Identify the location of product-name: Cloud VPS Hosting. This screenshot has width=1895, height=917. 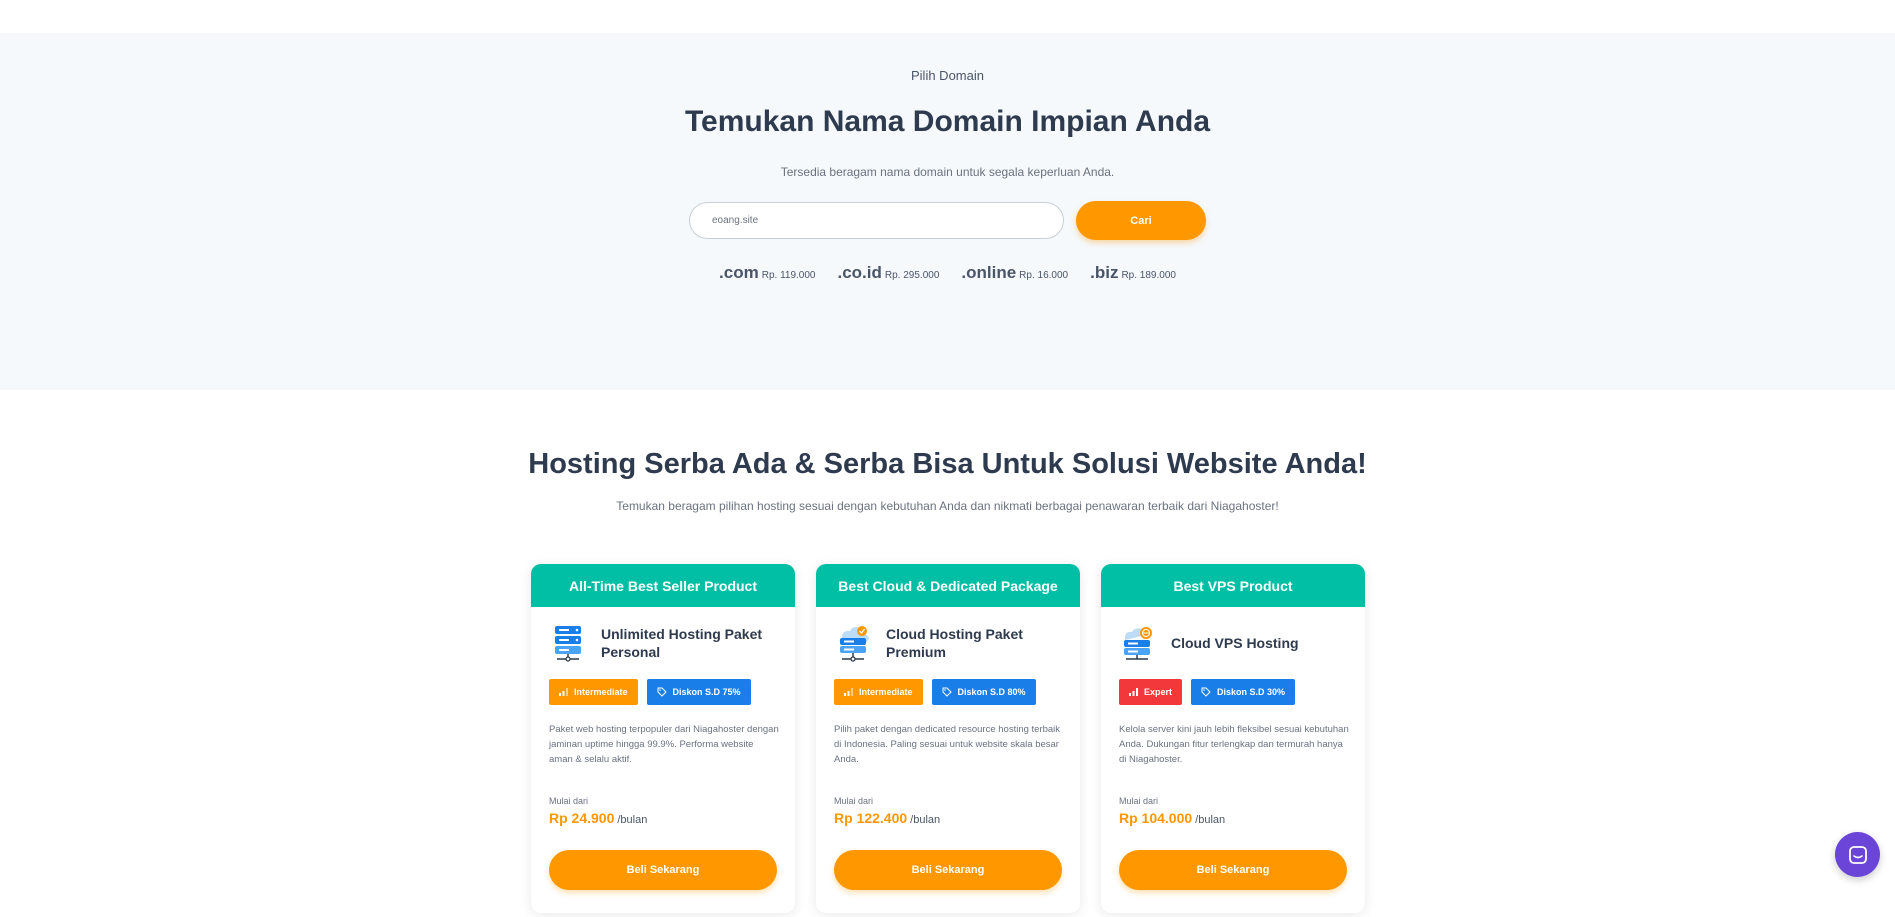
(1235, 643).